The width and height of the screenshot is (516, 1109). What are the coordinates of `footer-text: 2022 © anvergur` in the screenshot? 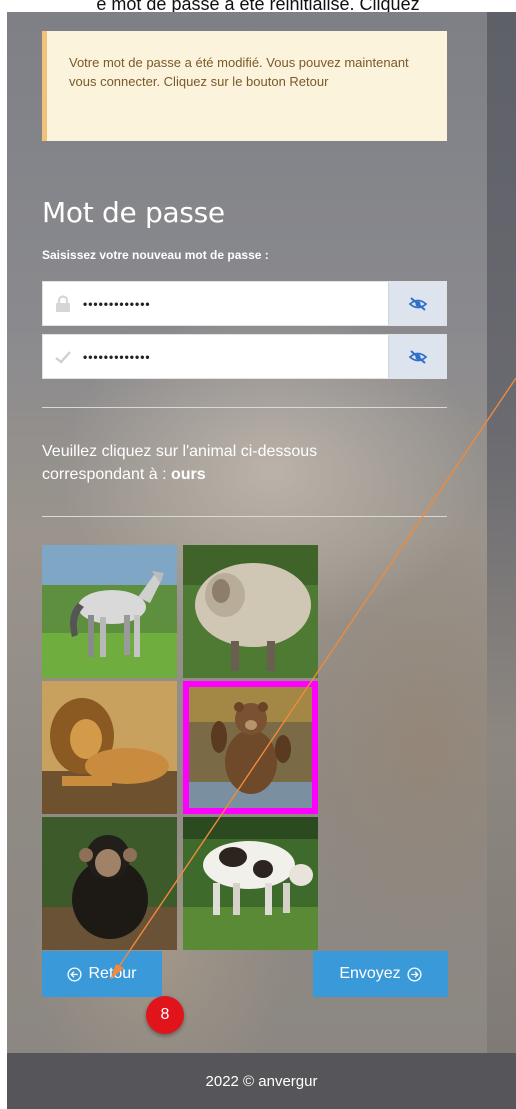 It's located at (261, 1081).